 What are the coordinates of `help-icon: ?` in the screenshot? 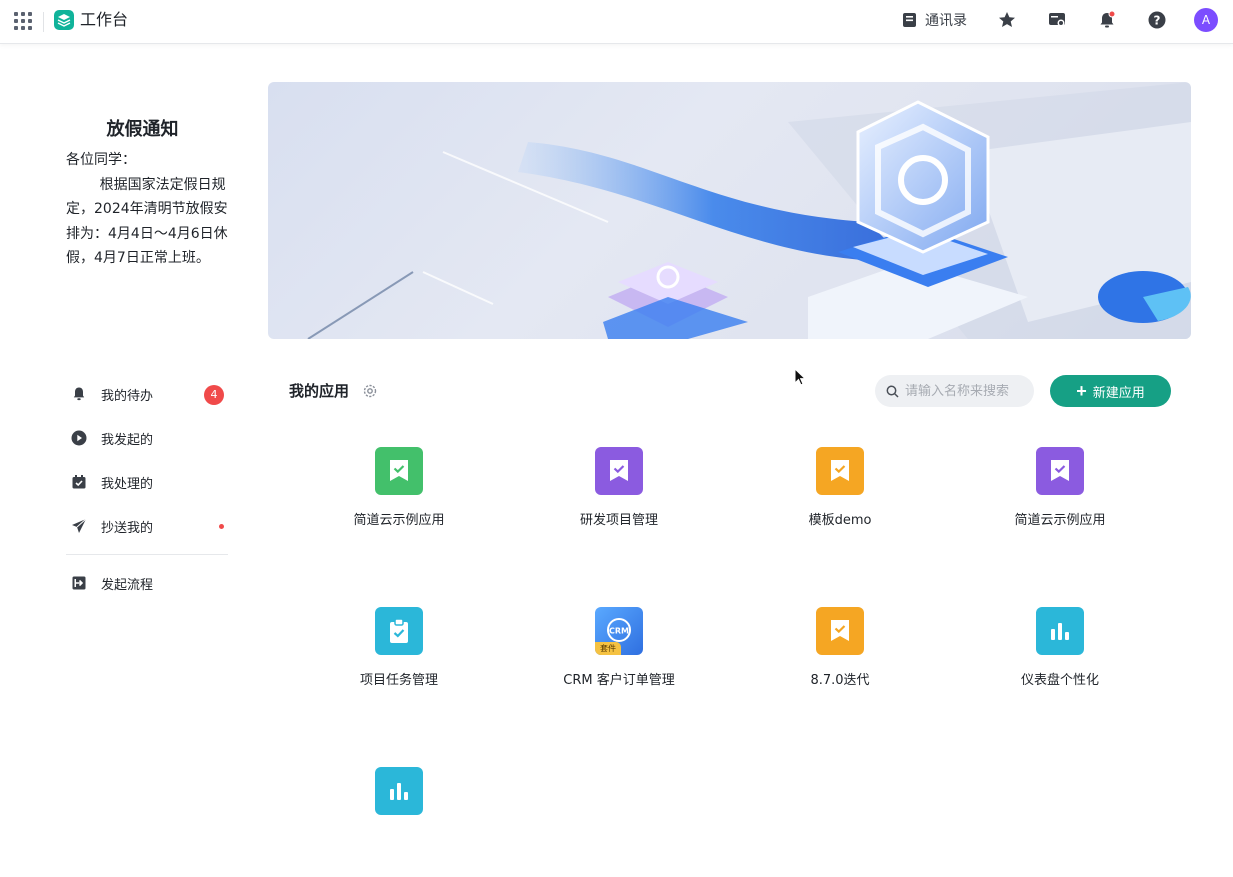 It's located at (1157, 20).